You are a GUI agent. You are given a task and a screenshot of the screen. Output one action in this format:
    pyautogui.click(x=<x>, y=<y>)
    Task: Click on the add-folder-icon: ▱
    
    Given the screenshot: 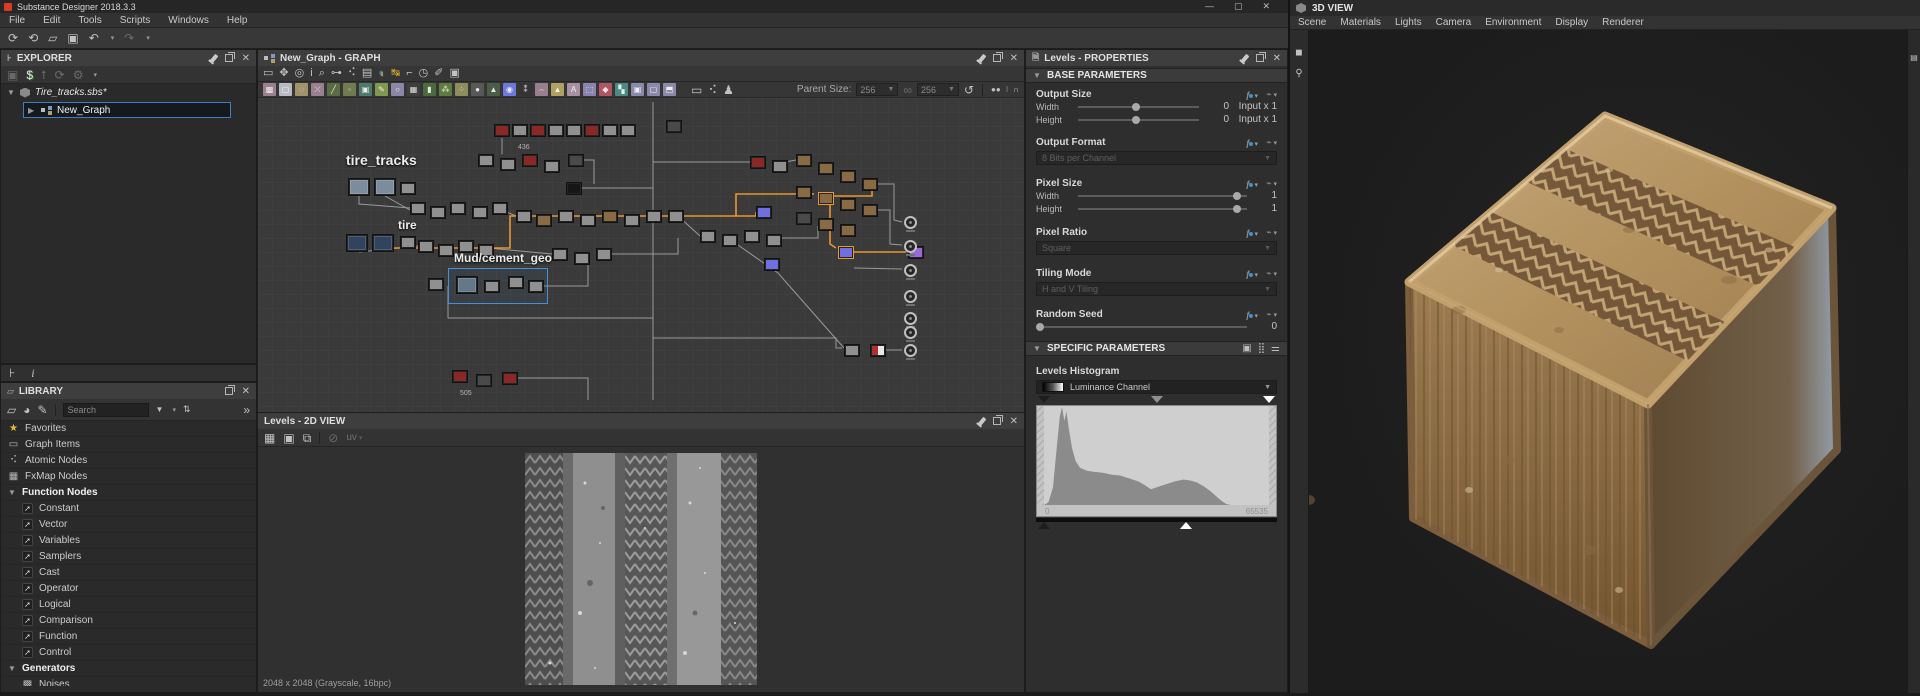 What is the action you would take?
    pyautogui.click(x=11, y=410)
    